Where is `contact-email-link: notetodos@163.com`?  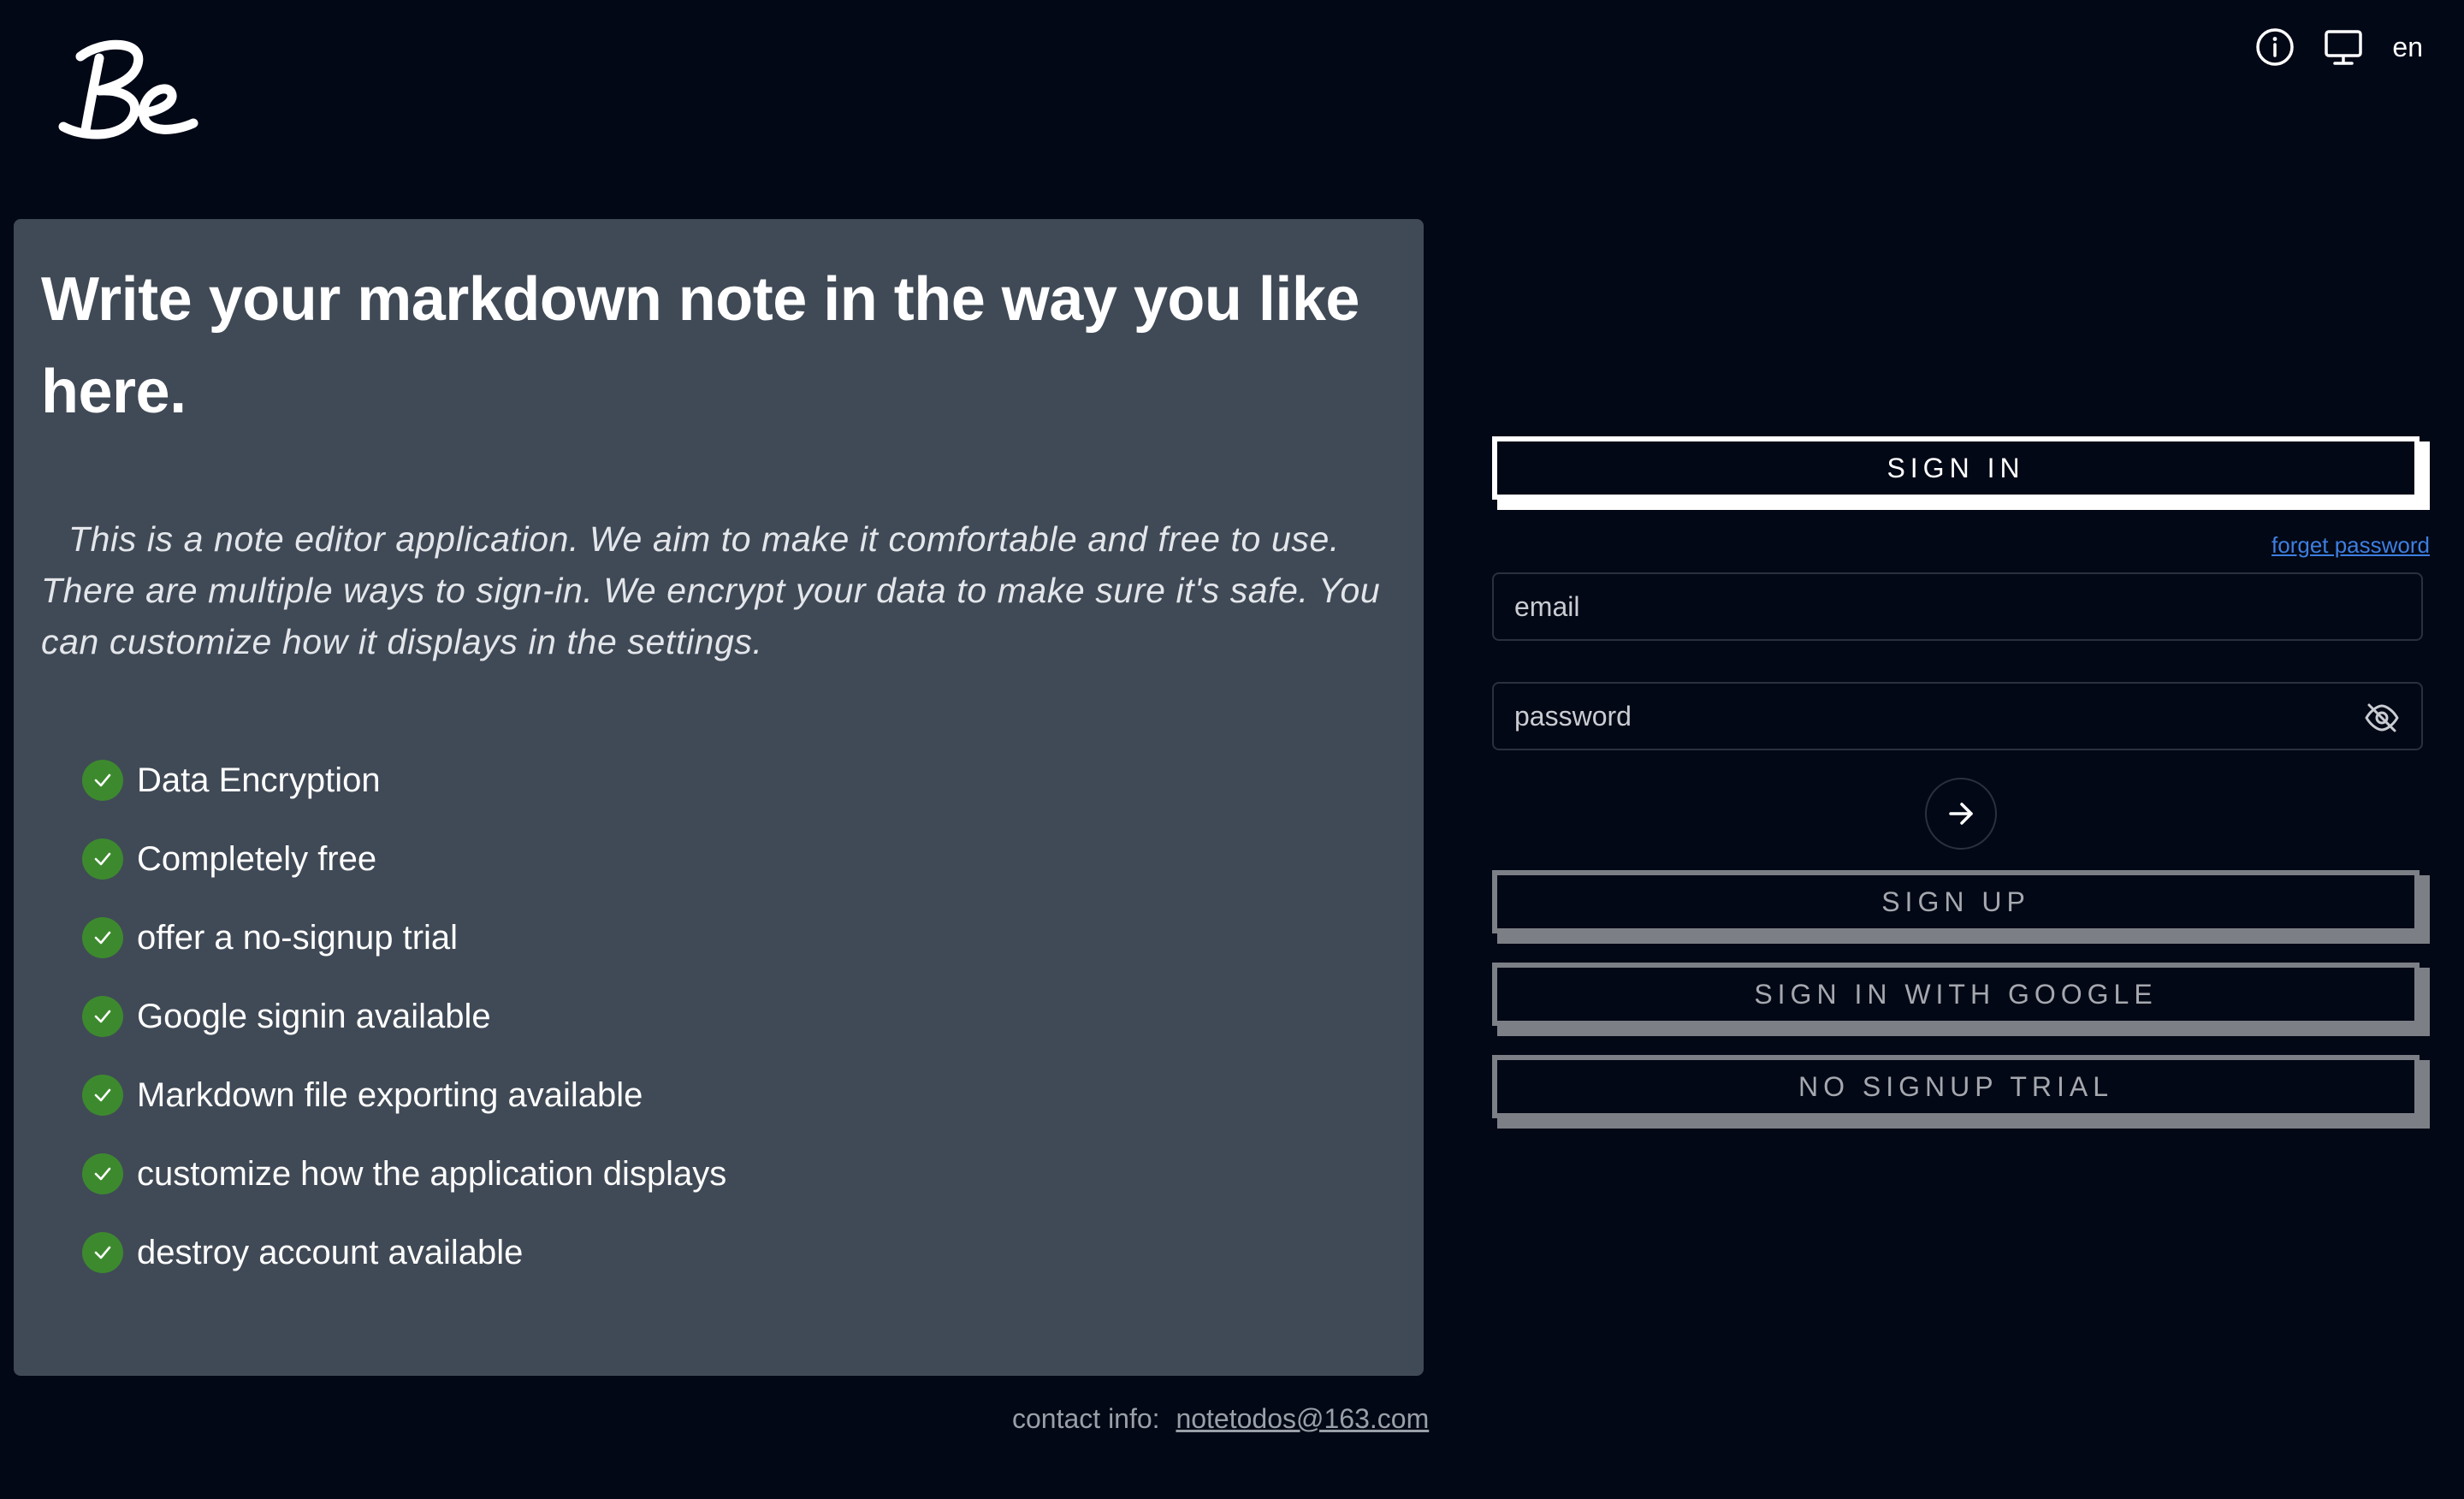
contact-email-link: notetodos@163.com is located at coordinates (1302, 1418).